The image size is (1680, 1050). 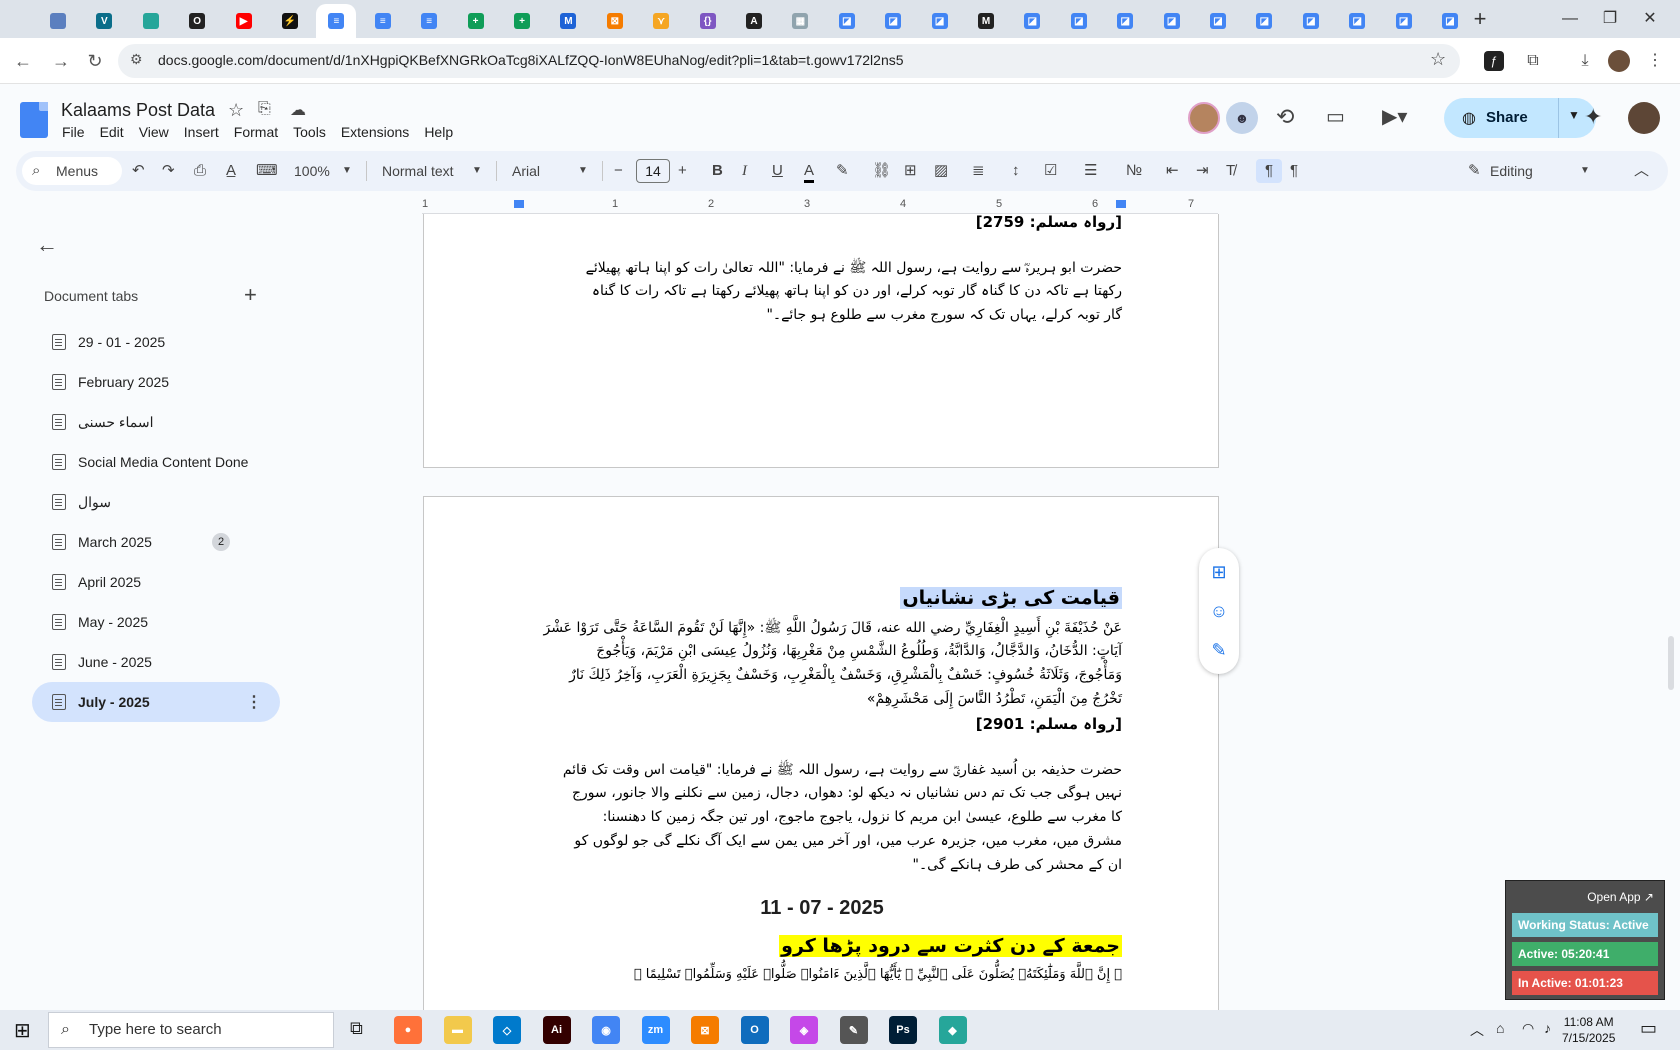 I want to click on browser-menu-icon: ⋮, so click(x=1655, y=61).